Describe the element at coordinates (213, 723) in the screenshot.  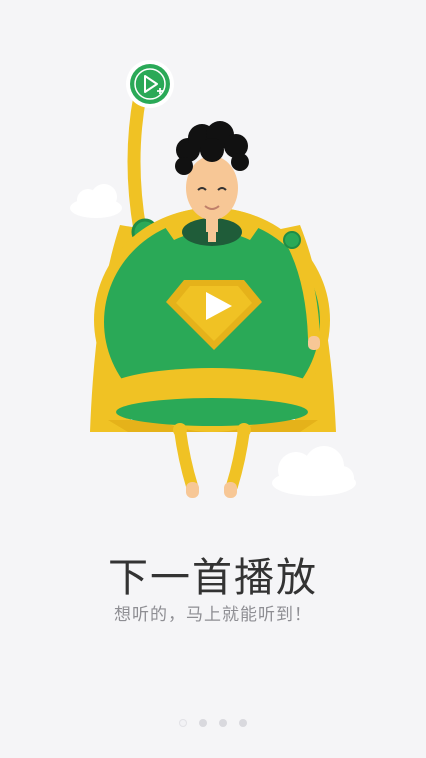
I see `page-indicator` at that location.